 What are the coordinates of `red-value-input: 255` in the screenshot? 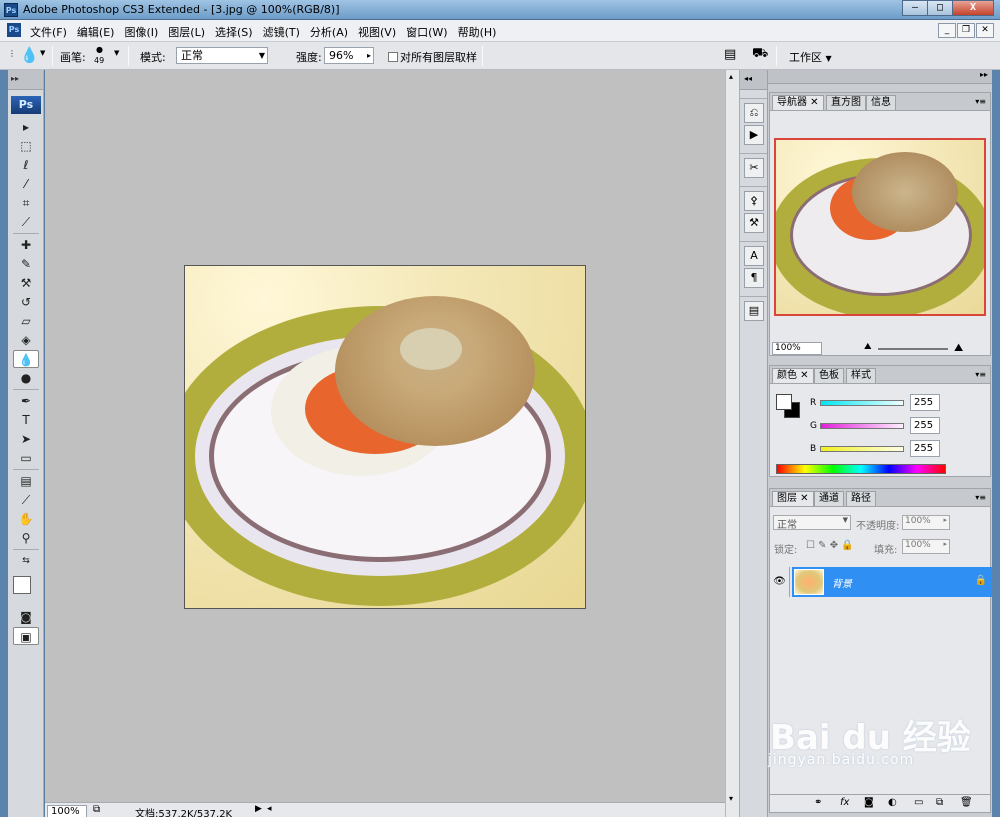 It's located at (925, 402).